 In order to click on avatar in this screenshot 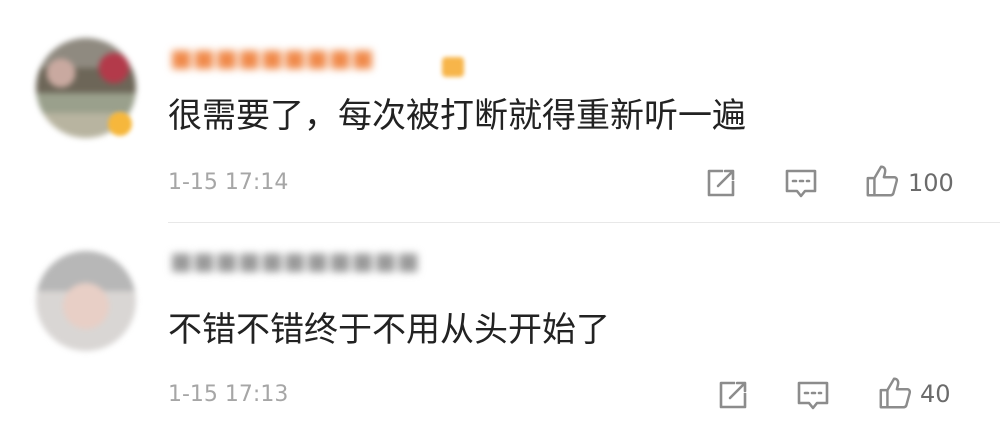, I will do `click(86, 301)`.